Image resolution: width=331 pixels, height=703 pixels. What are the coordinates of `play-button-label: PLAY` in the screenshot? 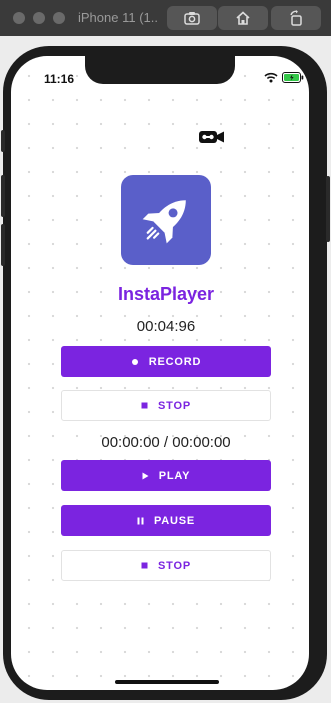 It's located at (174, 475).